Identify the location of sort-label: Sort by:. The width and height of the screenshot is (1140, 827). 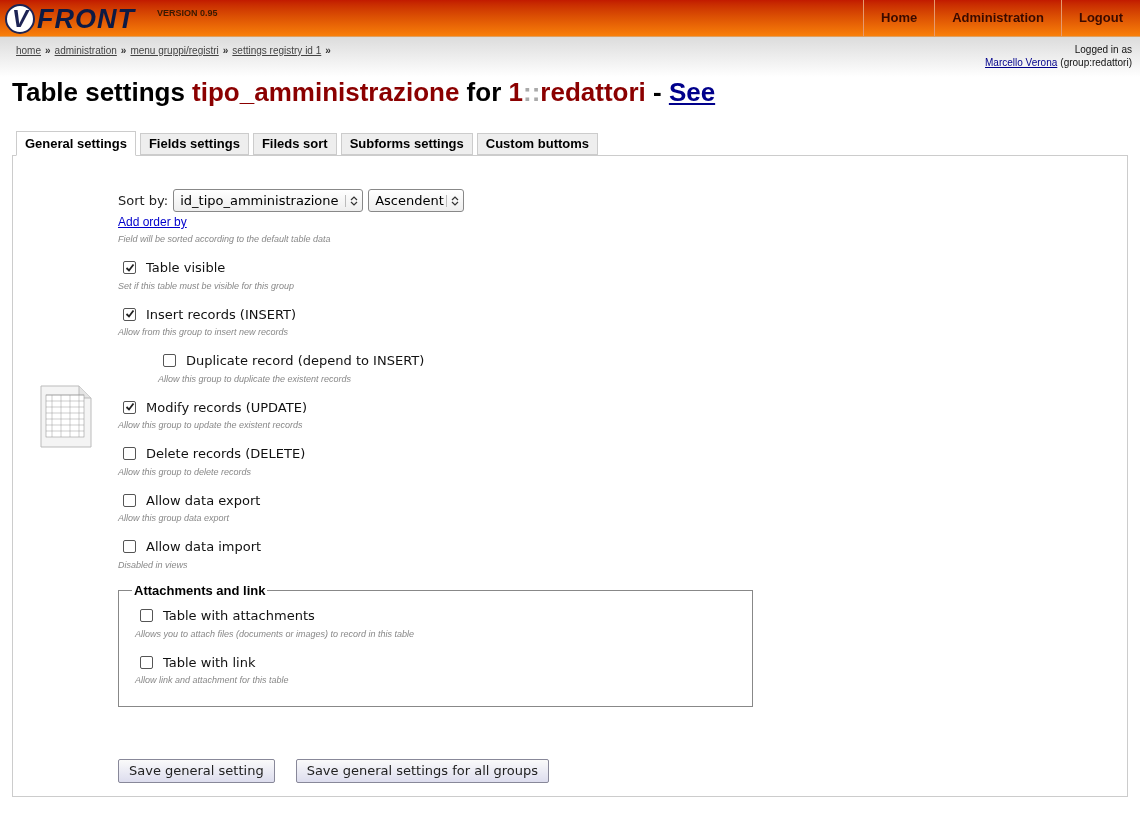
(143, 200).